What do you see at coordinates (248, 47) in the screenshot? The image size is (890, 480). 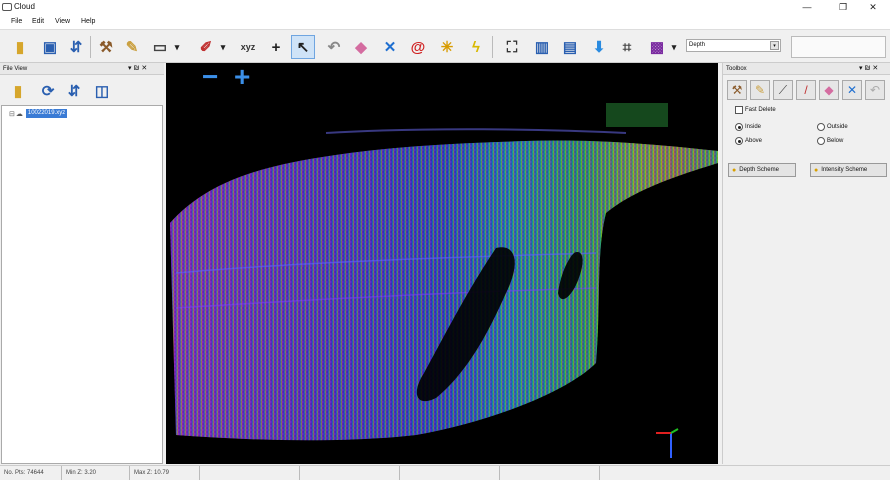 I see `xyz-icon: xyz` at bounding box center [248, 47].